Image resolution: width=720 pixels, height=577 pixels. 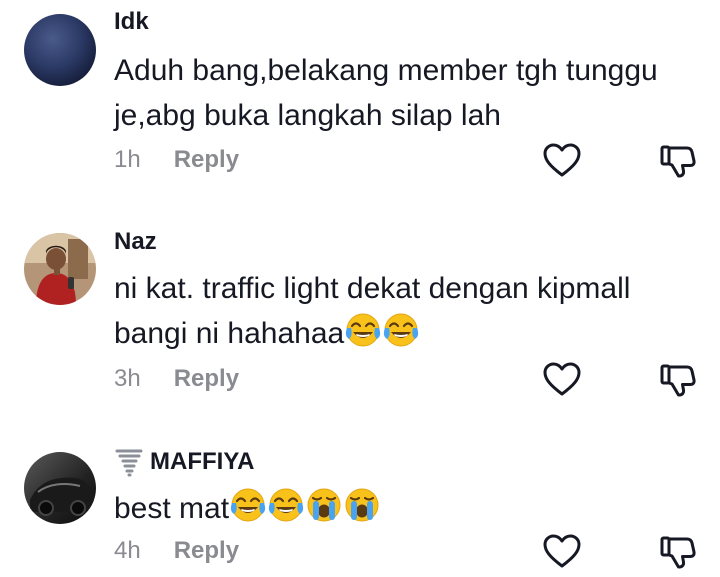 I want to click on comment-time: 4h, so click(x=127, y=550).